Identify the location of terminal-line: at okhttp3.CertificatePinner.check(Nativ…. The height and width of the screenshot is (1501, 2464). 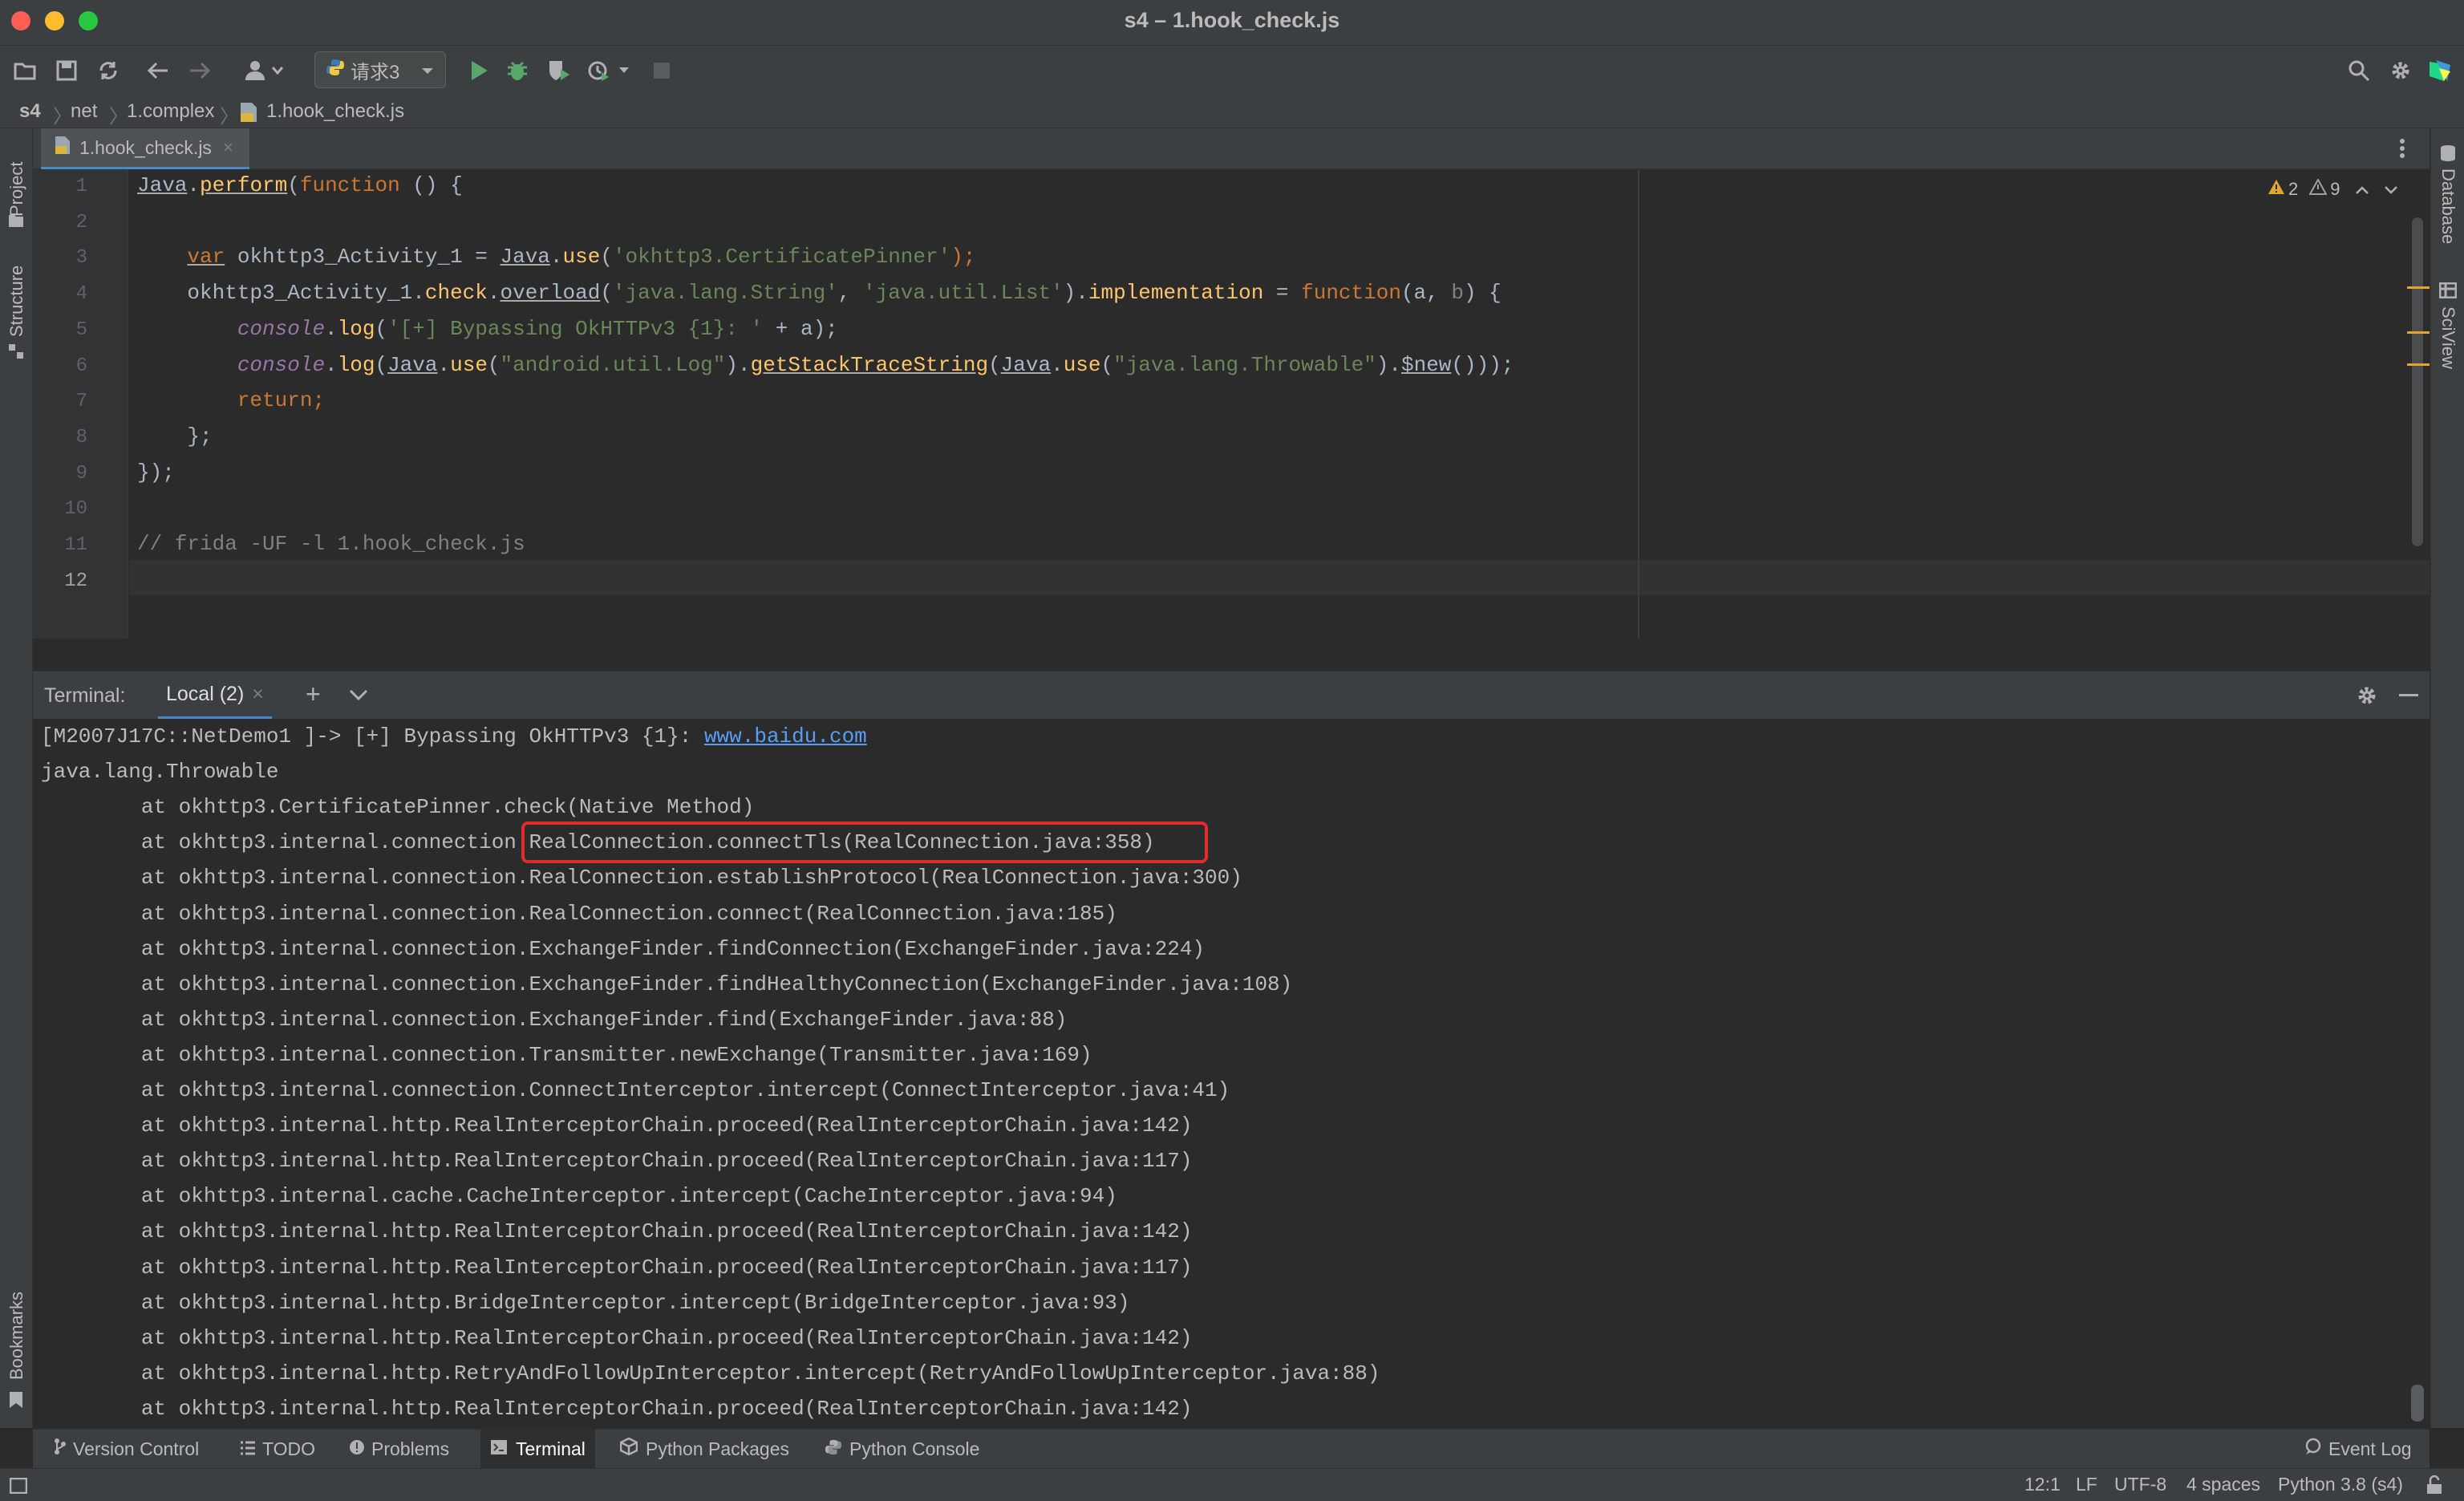
(398, 807).